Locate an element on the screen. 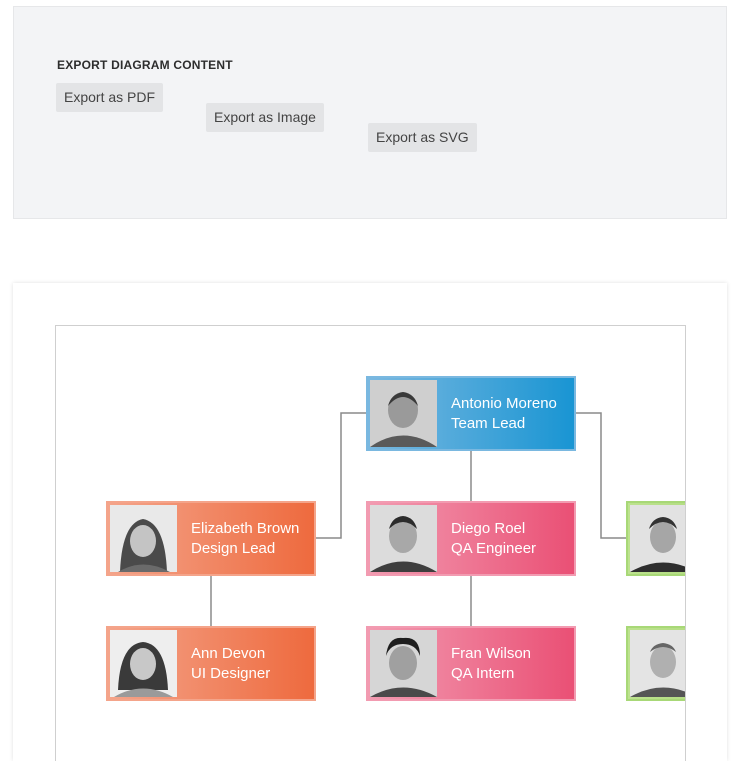  connector-antonio-elizabeth is located at coordinates (341, 475).